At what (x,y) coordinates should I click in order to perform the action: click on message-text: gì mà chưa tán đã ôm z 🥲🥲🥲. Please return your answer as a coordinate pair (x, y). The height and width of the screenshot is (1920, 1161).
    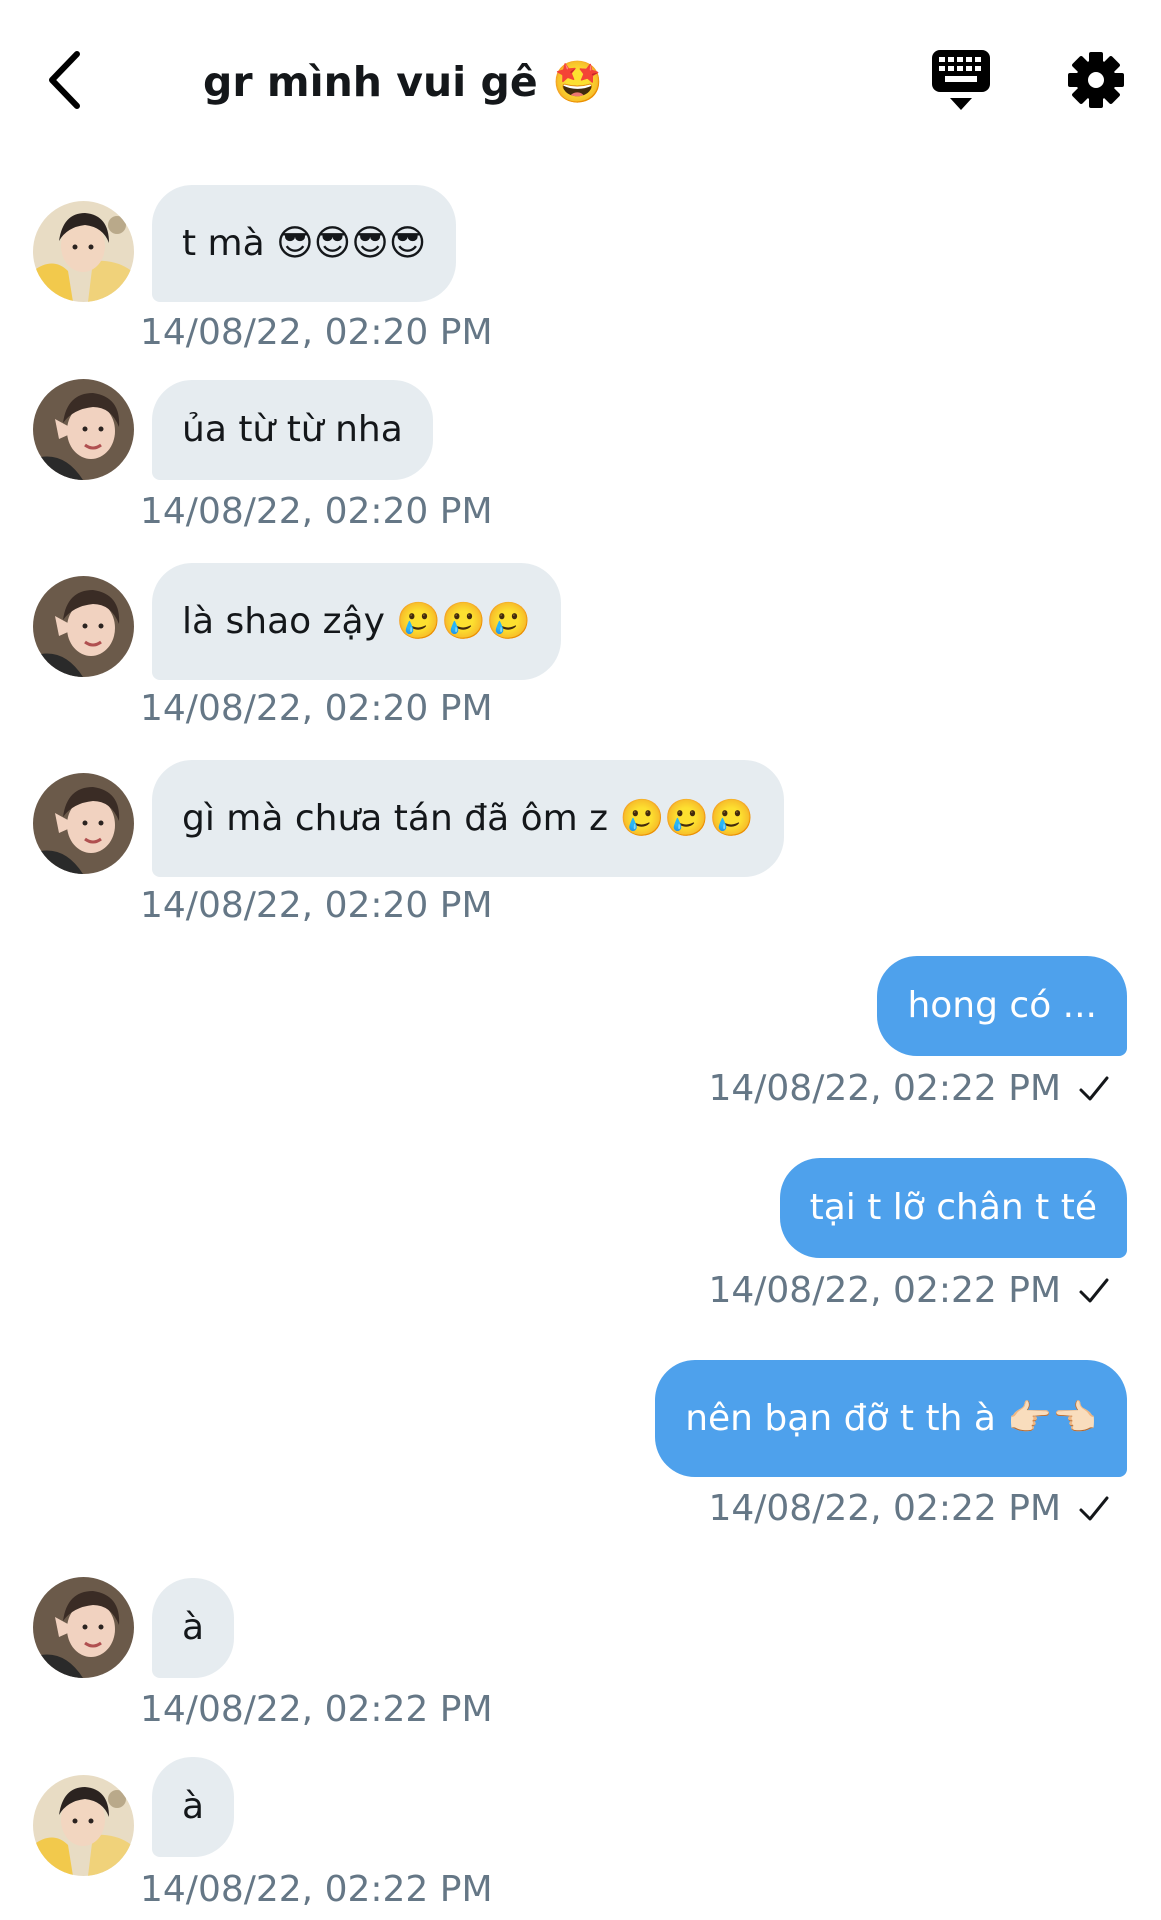
    Looking at the image, I should click on (468, 818).